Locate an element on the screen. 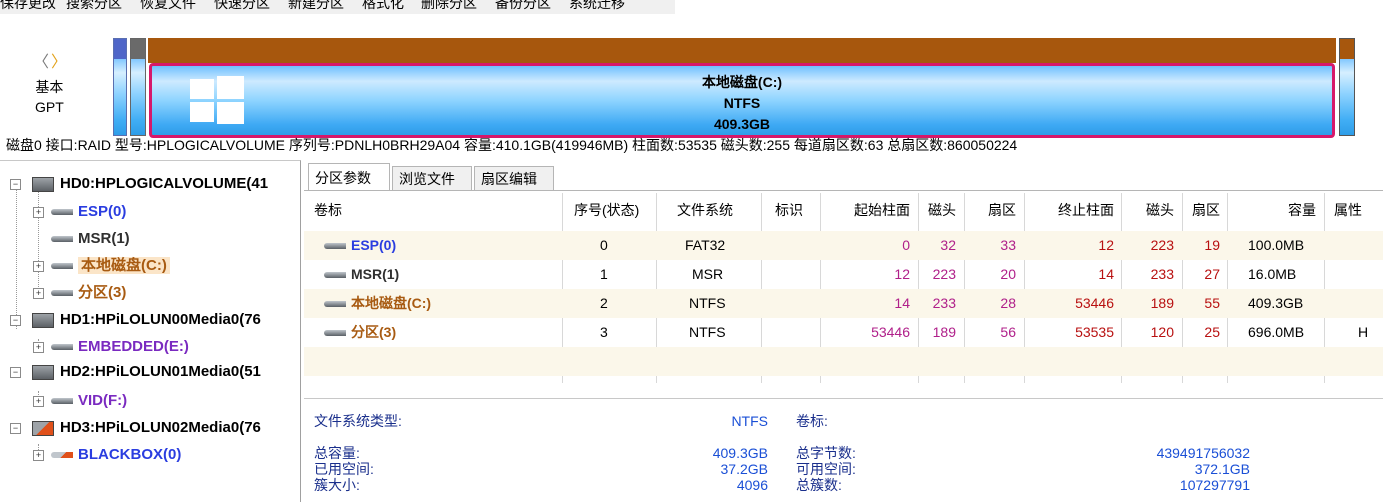  row-fs: FAT32 is located at coordinates (705, 245).